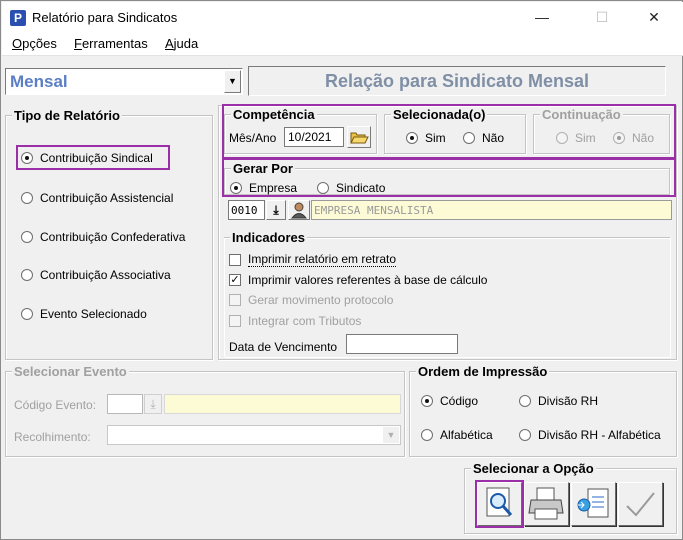 This screenshot has height=540, width=683. Describe the element at coordinates (125, 404) in the screenshot. I see `codigo-evento-input` at that location.